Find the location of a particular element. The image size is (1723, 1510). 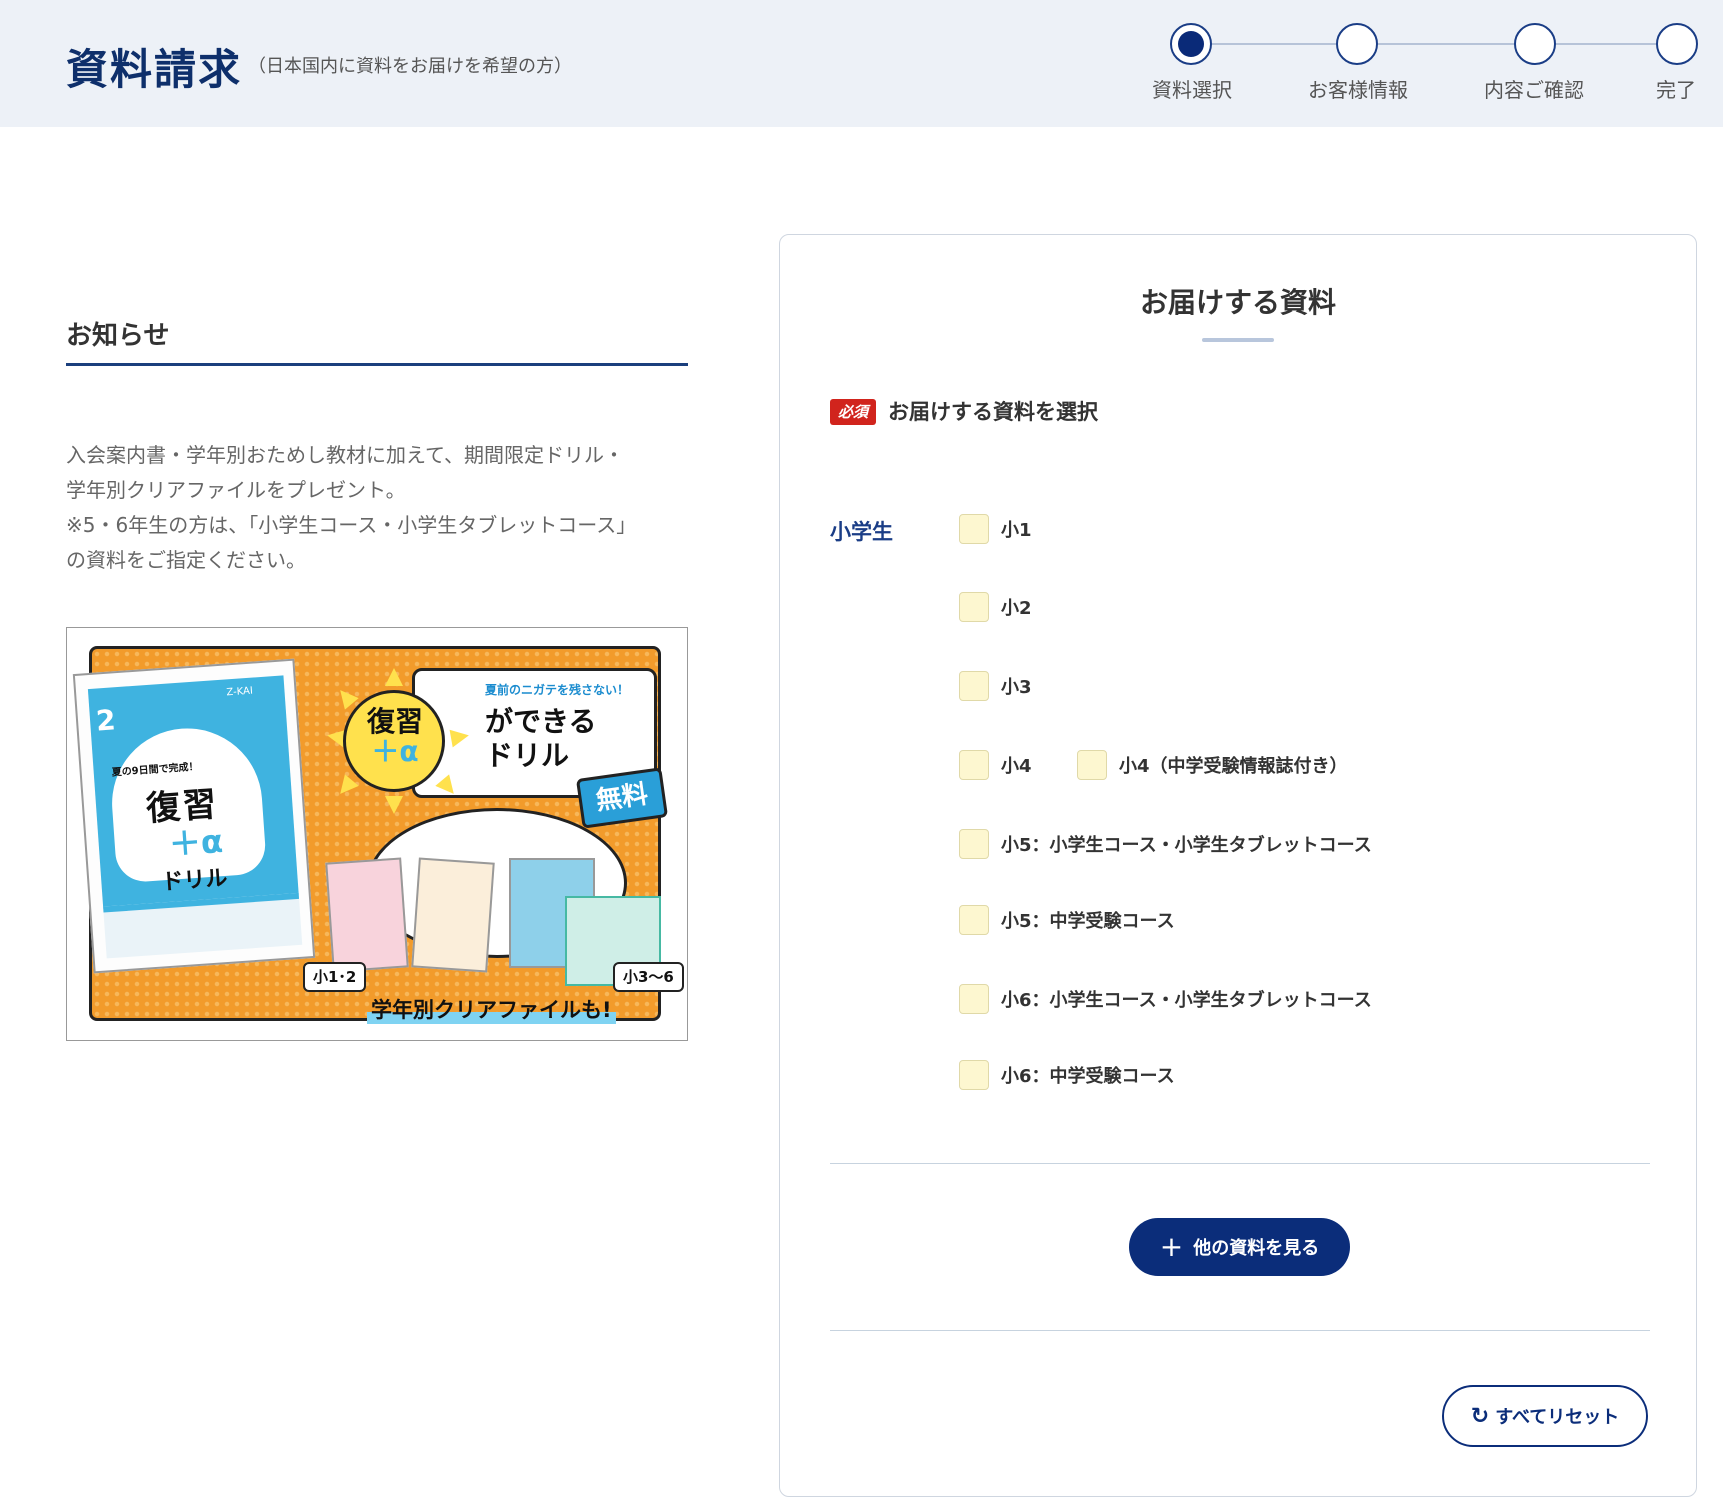

option-label: 小3 is located at coordinates (1016, 687).